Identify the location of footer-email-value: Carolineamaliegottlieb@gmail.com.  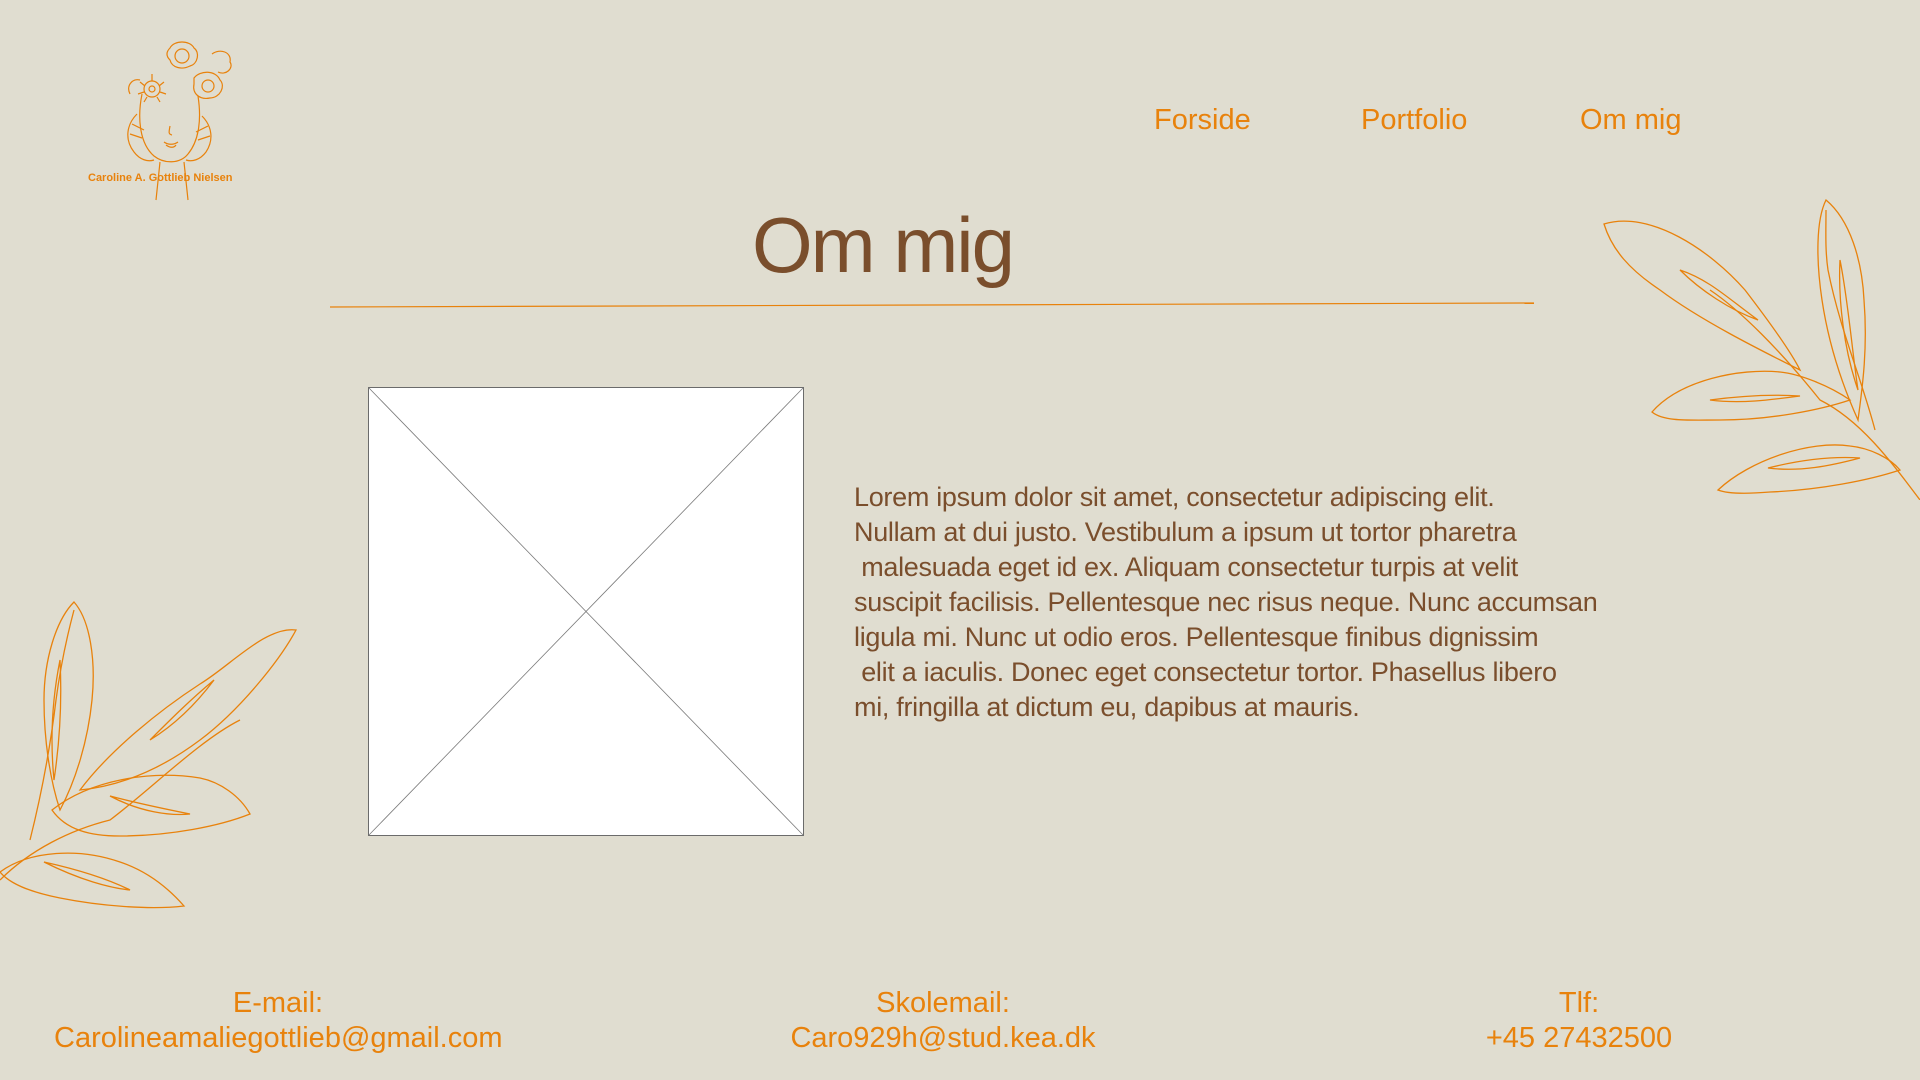
(278, 1038).